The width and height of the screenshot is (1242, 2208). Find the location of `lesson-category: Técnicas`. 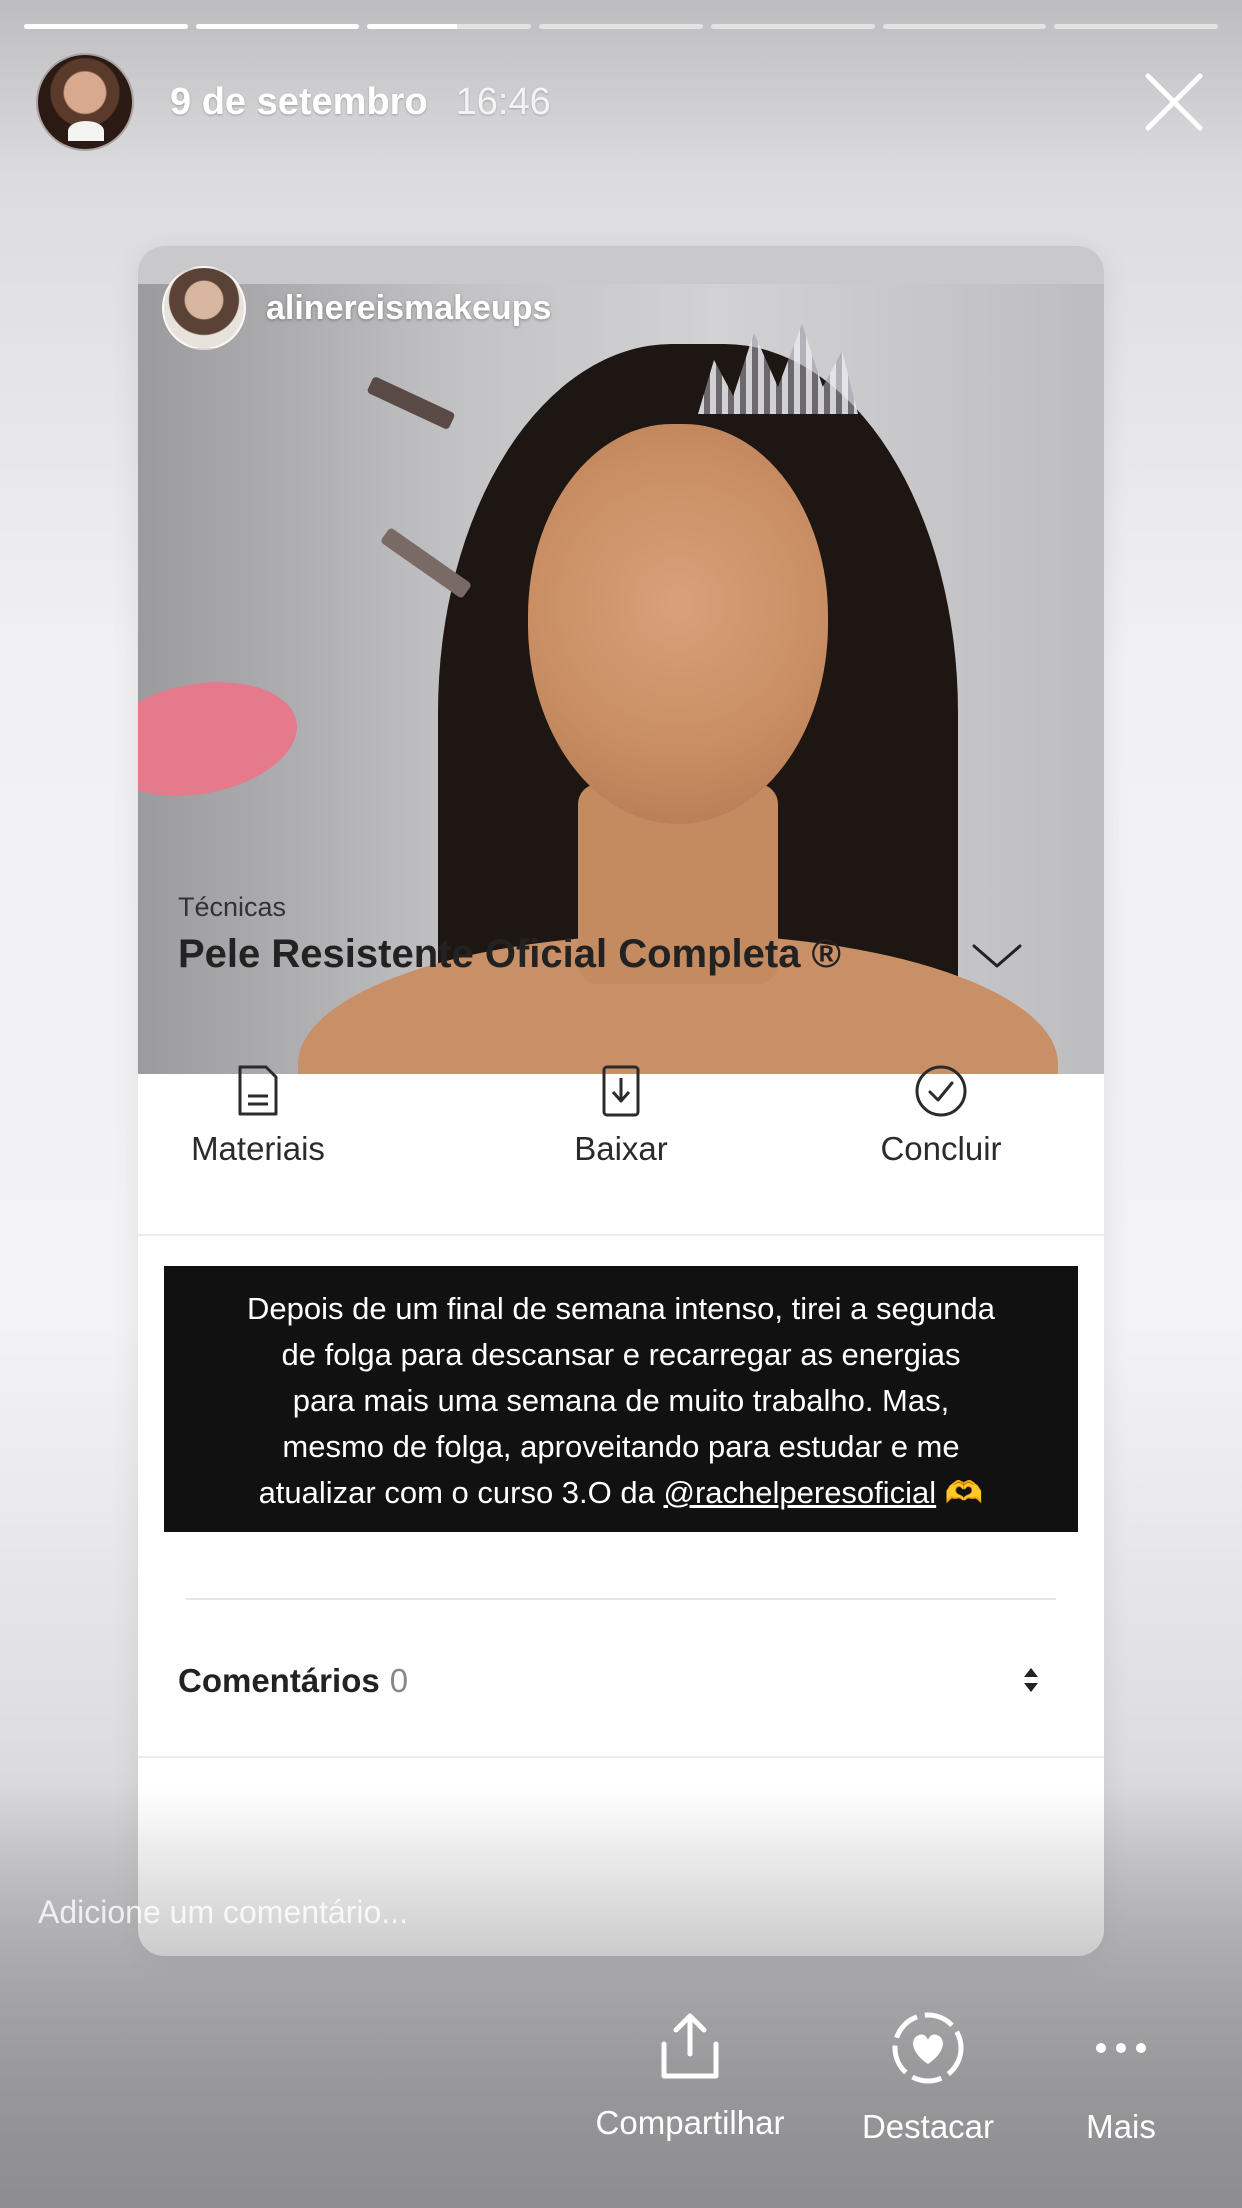

lesson-category: Técnicas is located at coordinates (232, 907).